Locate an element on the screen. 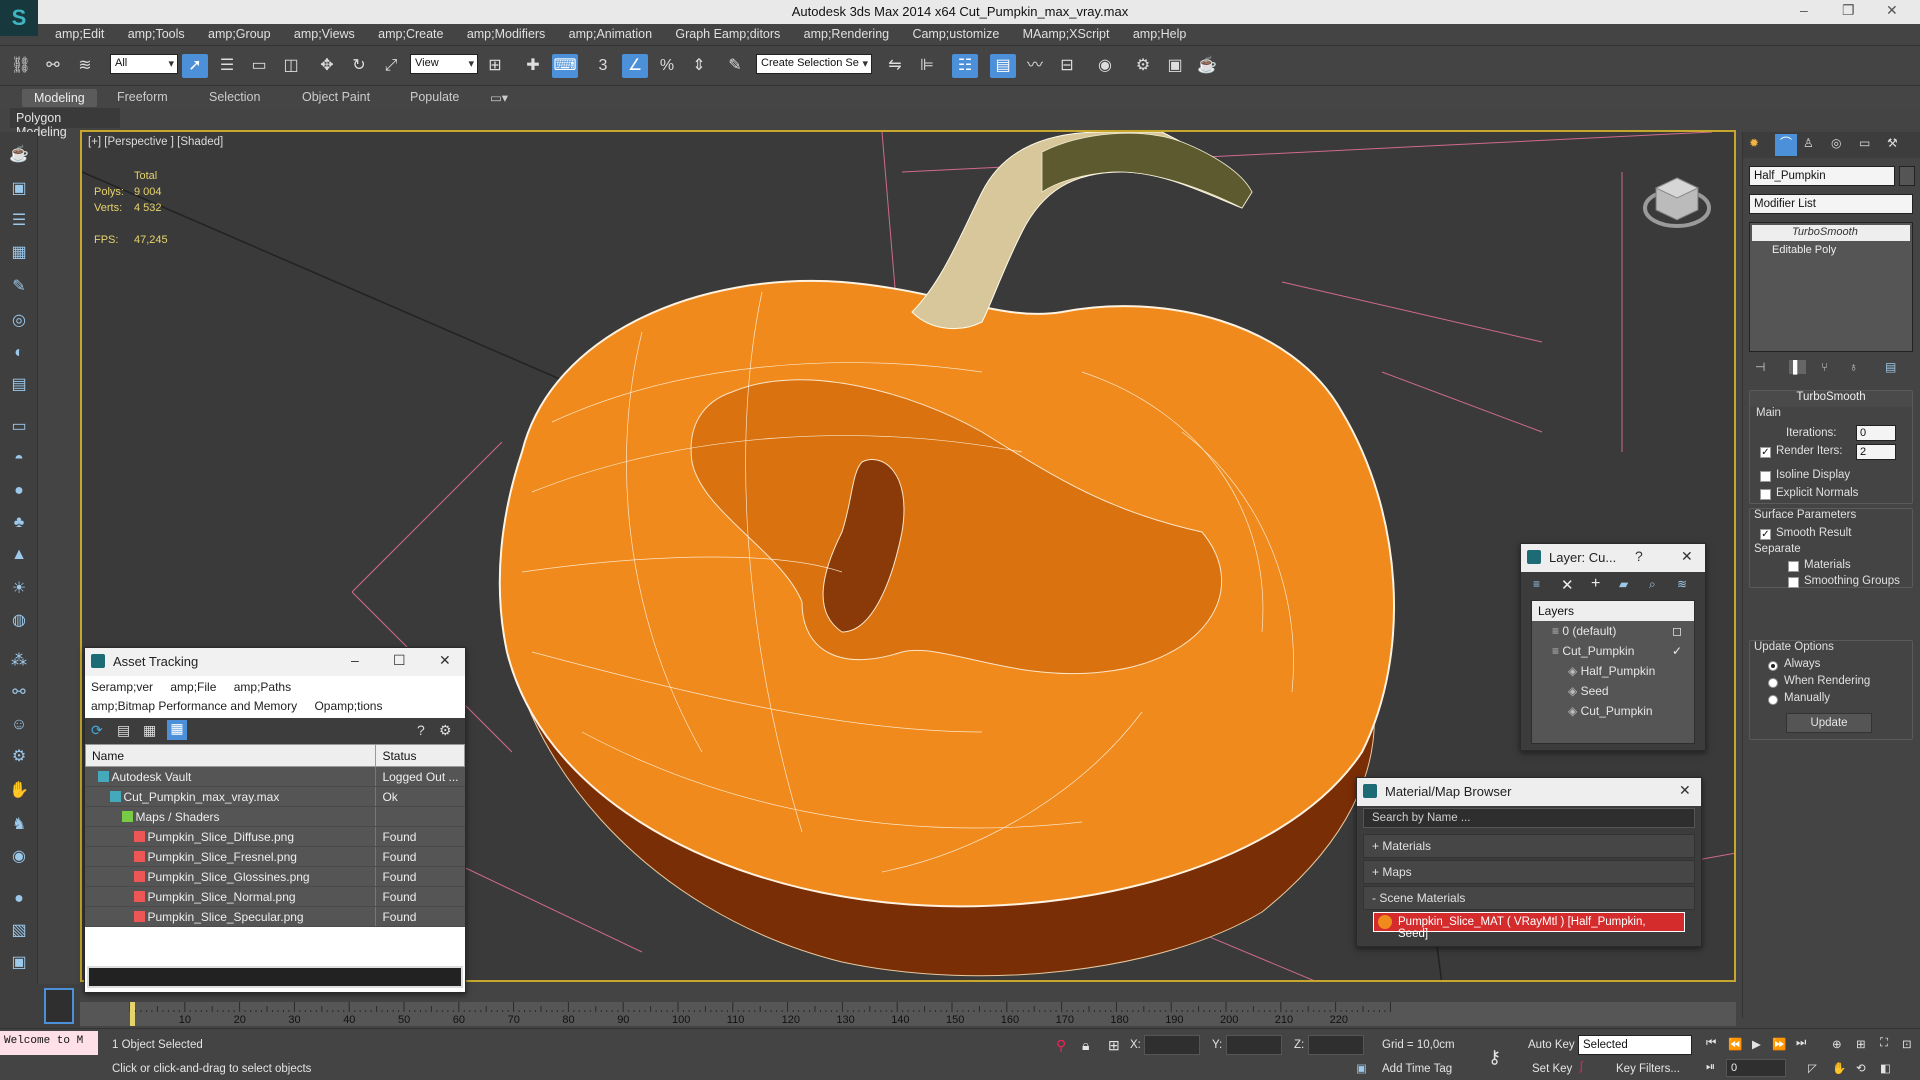 The width and height of the screenshot is (1920, 1080). key-icon: ⚷ is located at coordinates (1494, 1057).